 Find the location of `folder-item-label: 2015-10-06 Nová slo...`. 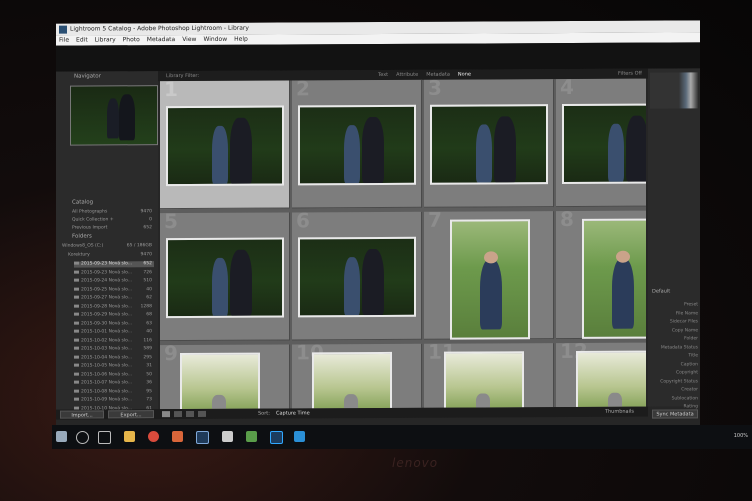

folder-item-label: 2015-10-06 Nová slo... is located at coordinates (107, 374).